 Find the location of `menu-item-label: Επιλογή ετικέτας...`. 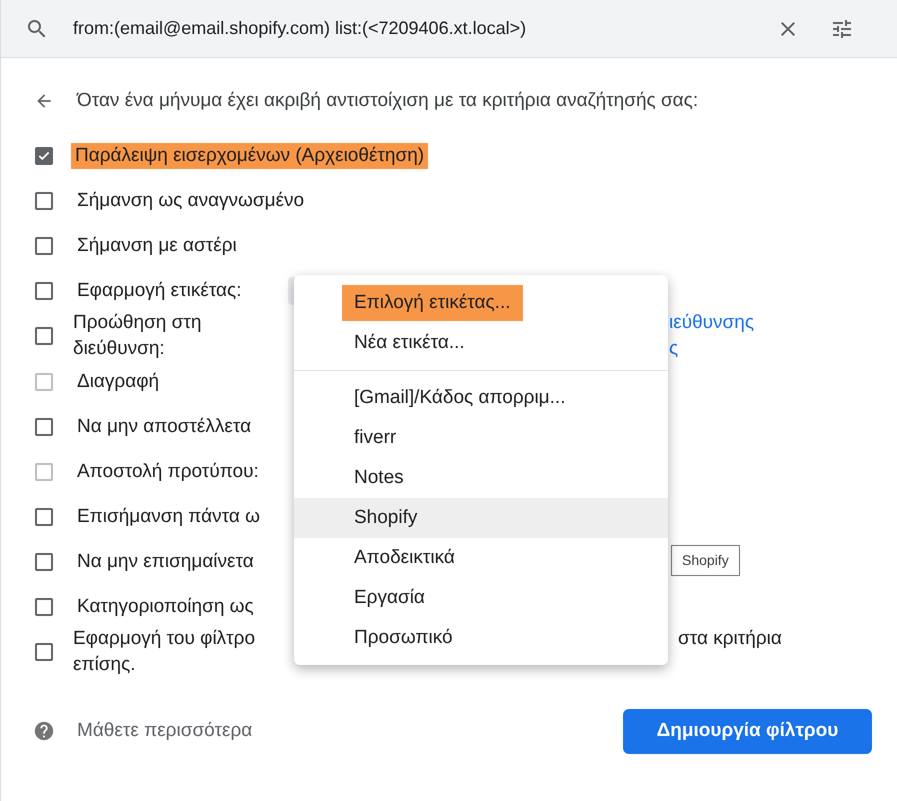

menu-item-label: Επιλογή ετικέτας... is located at coordinates (432, 303).